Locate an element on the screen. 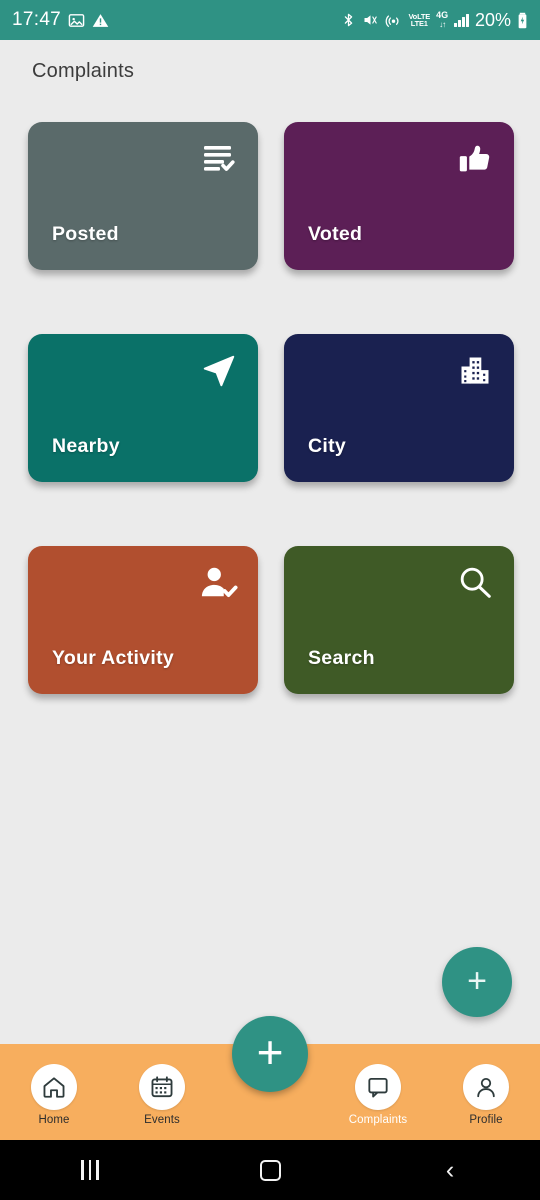 The height and width of the screenshot is (1200, 540). status-bar: 17:47 VoLTE LTE1 4G ↓↑ 20% is located at coordinates (270, 20).